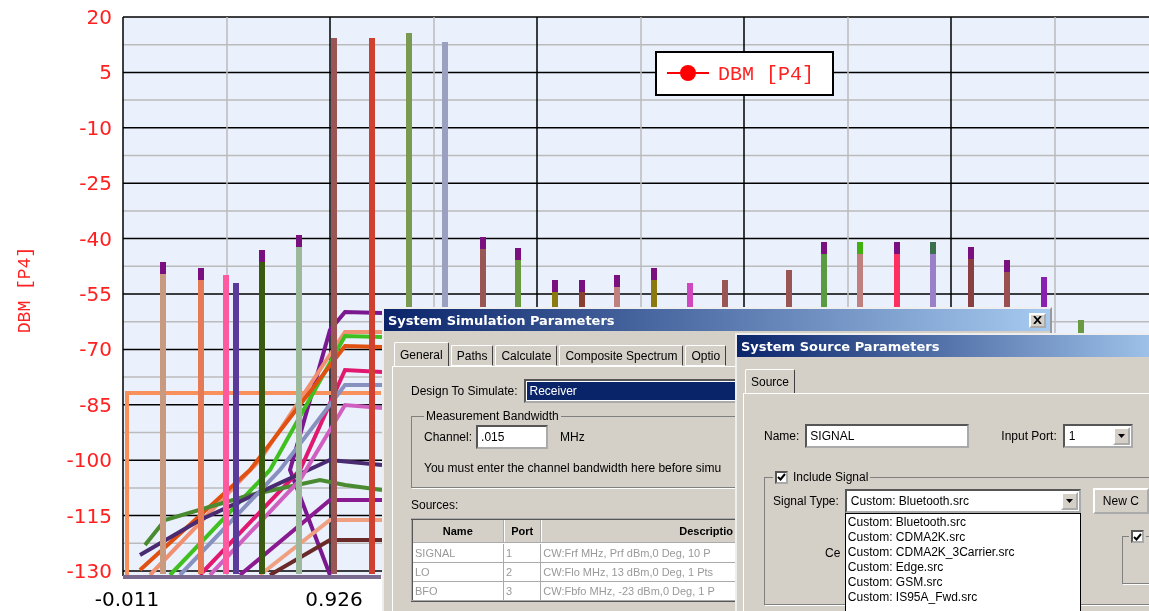 This screenshot has height=611, width=1149. I want to click on column-header: Name, so click(458, 531).